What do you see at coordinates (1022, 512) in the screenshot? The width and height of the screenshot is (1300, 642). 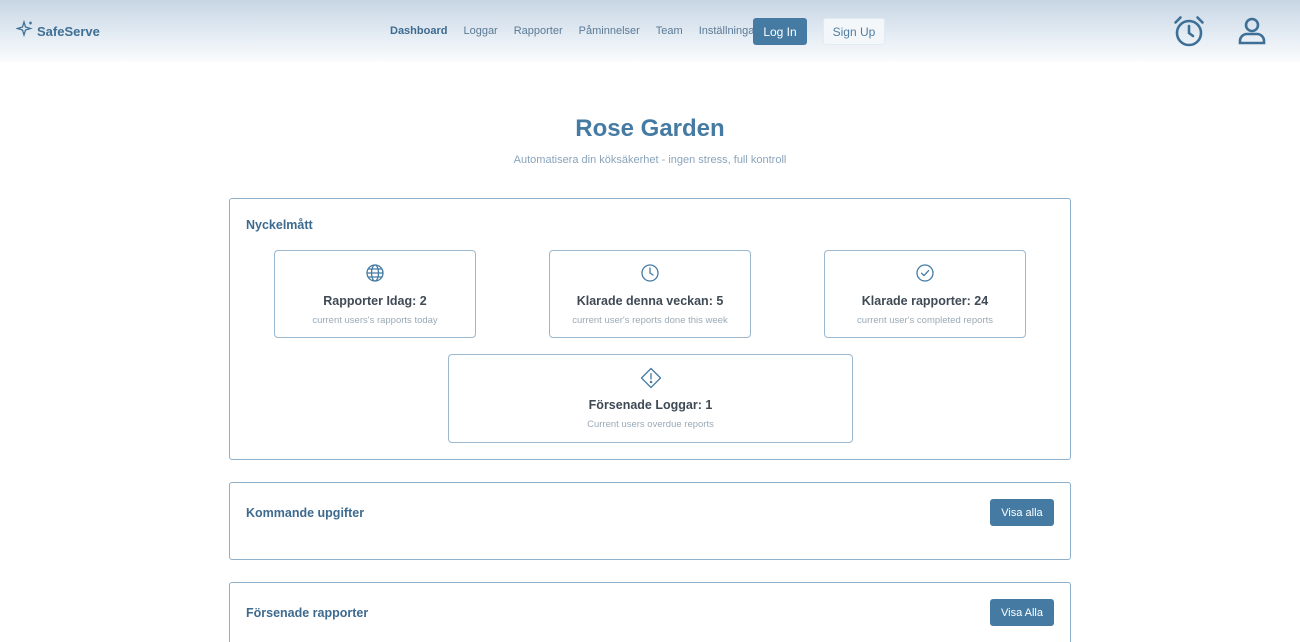 I see `view-all-upcoming-button: Visa alla` at bounding box center [1022, 512].